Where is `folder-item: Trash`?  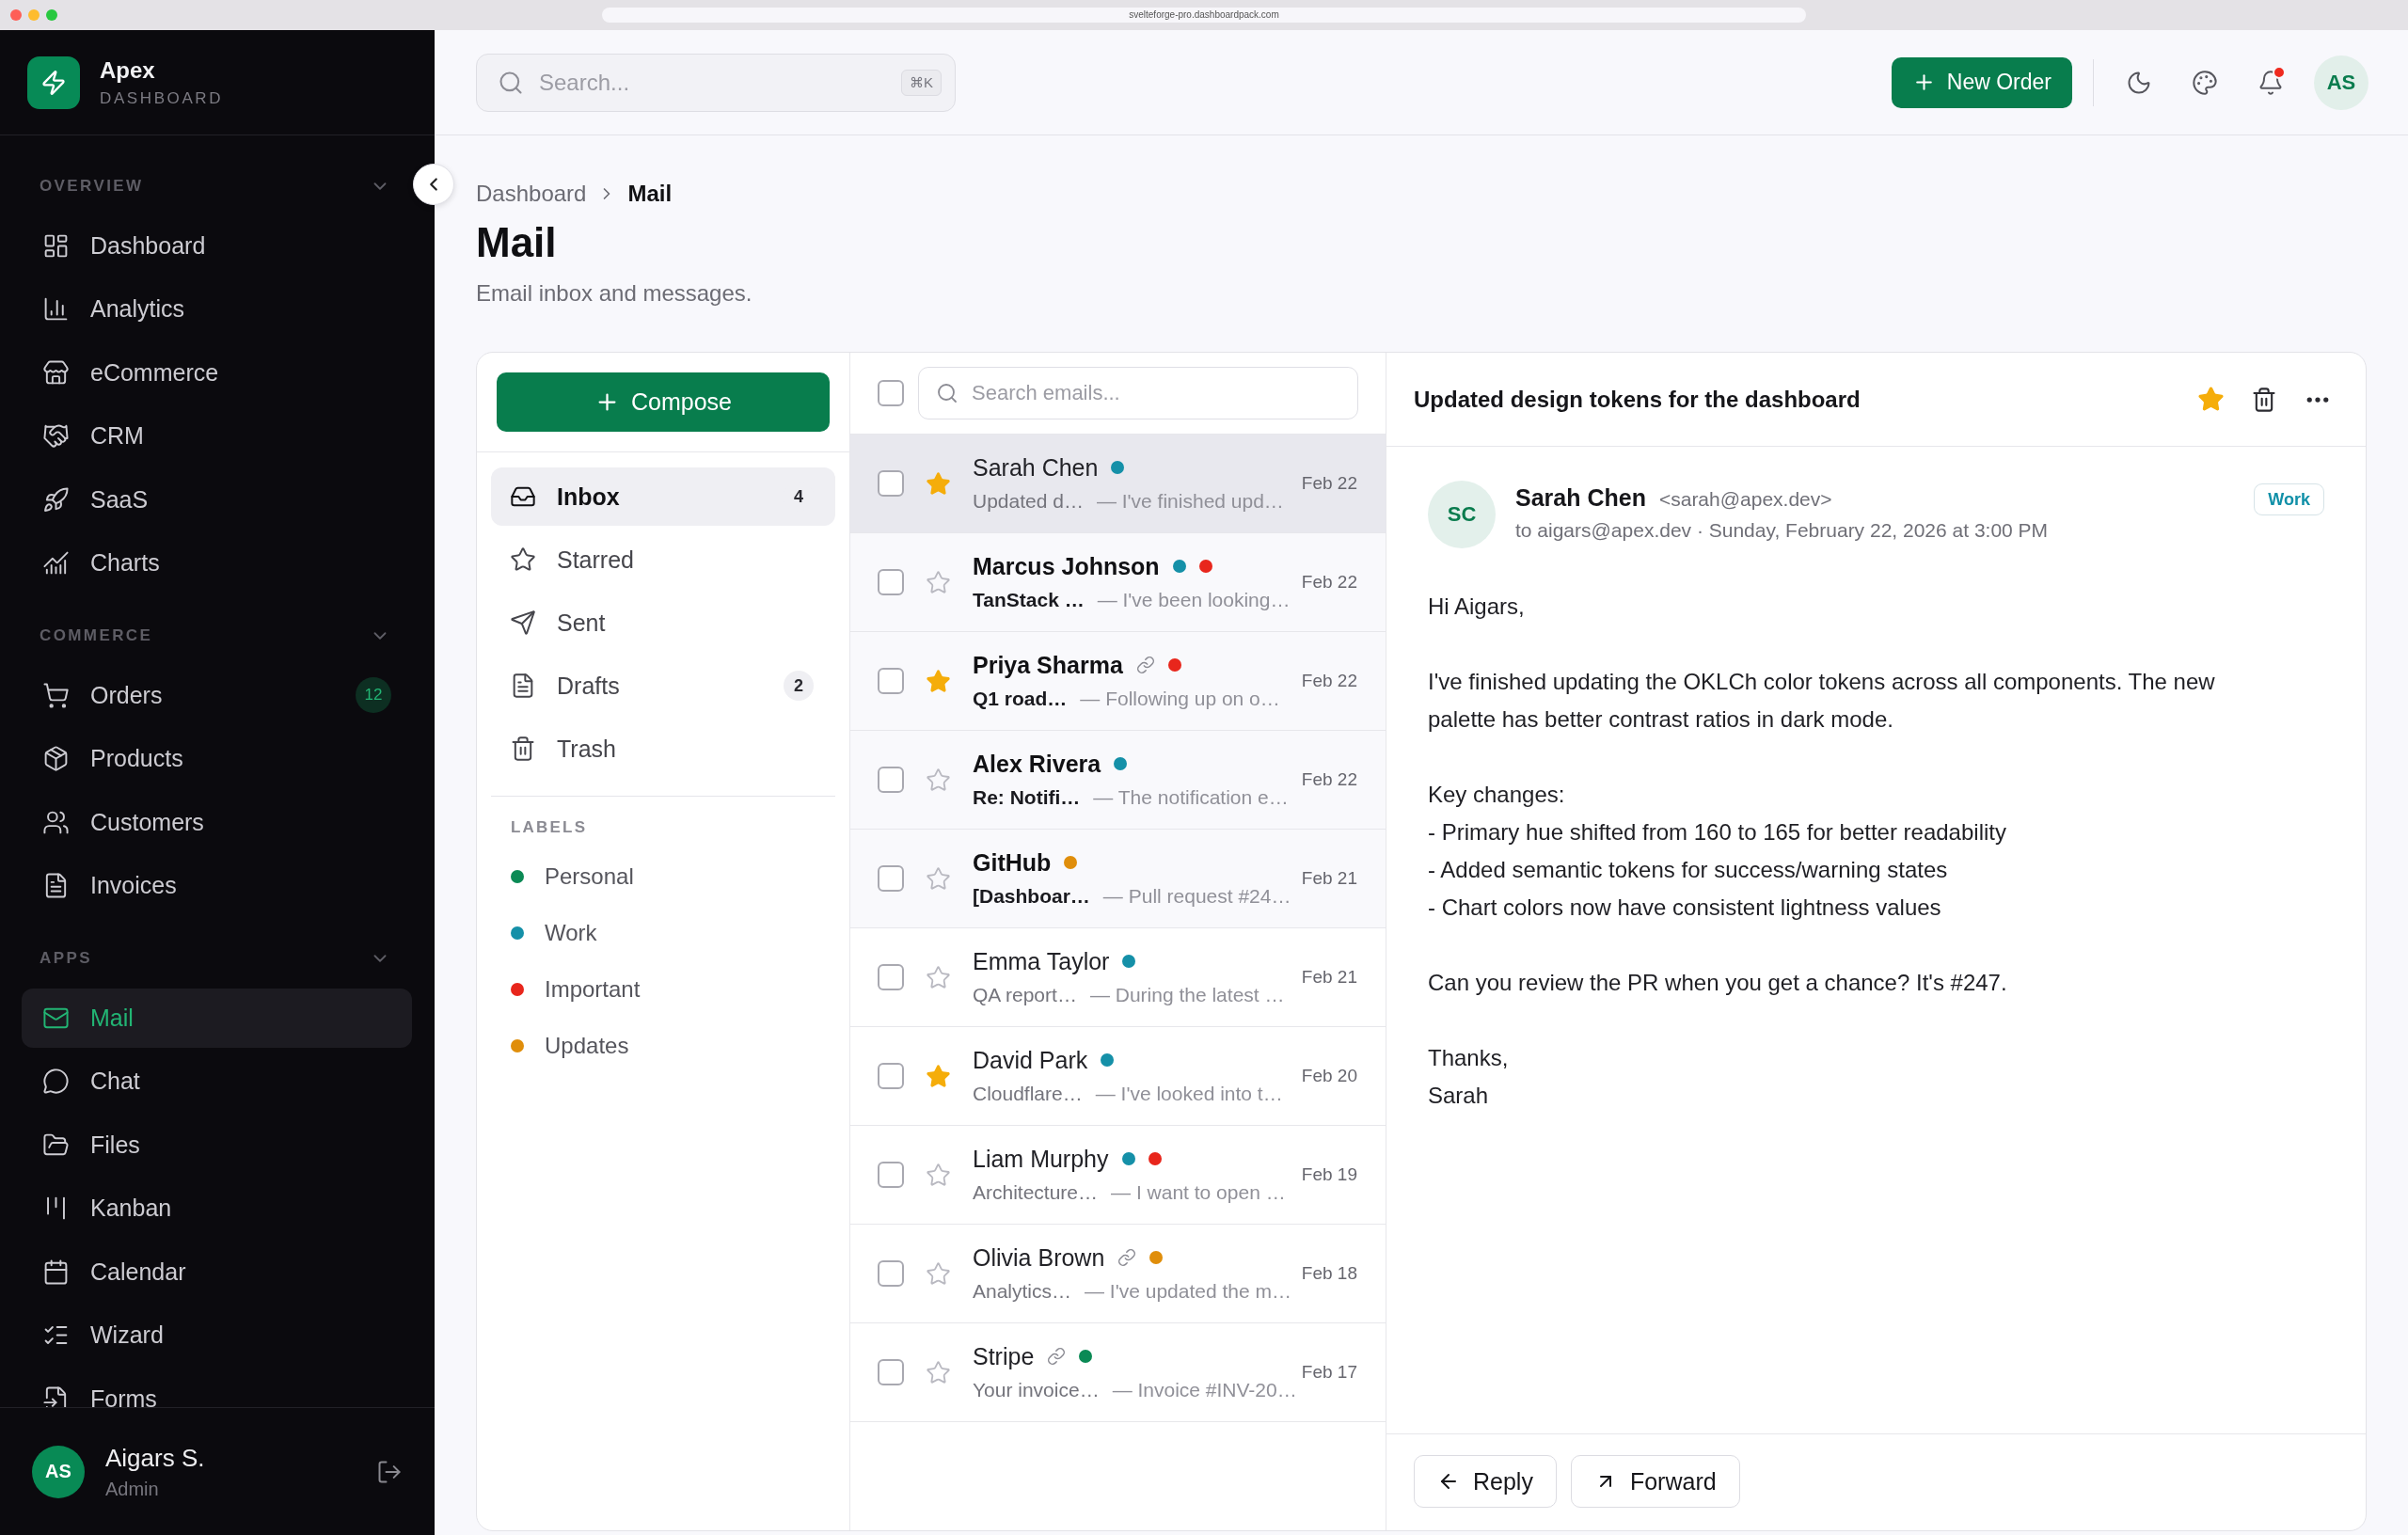 folder-item: Trash is located at coordinates (663, 749).